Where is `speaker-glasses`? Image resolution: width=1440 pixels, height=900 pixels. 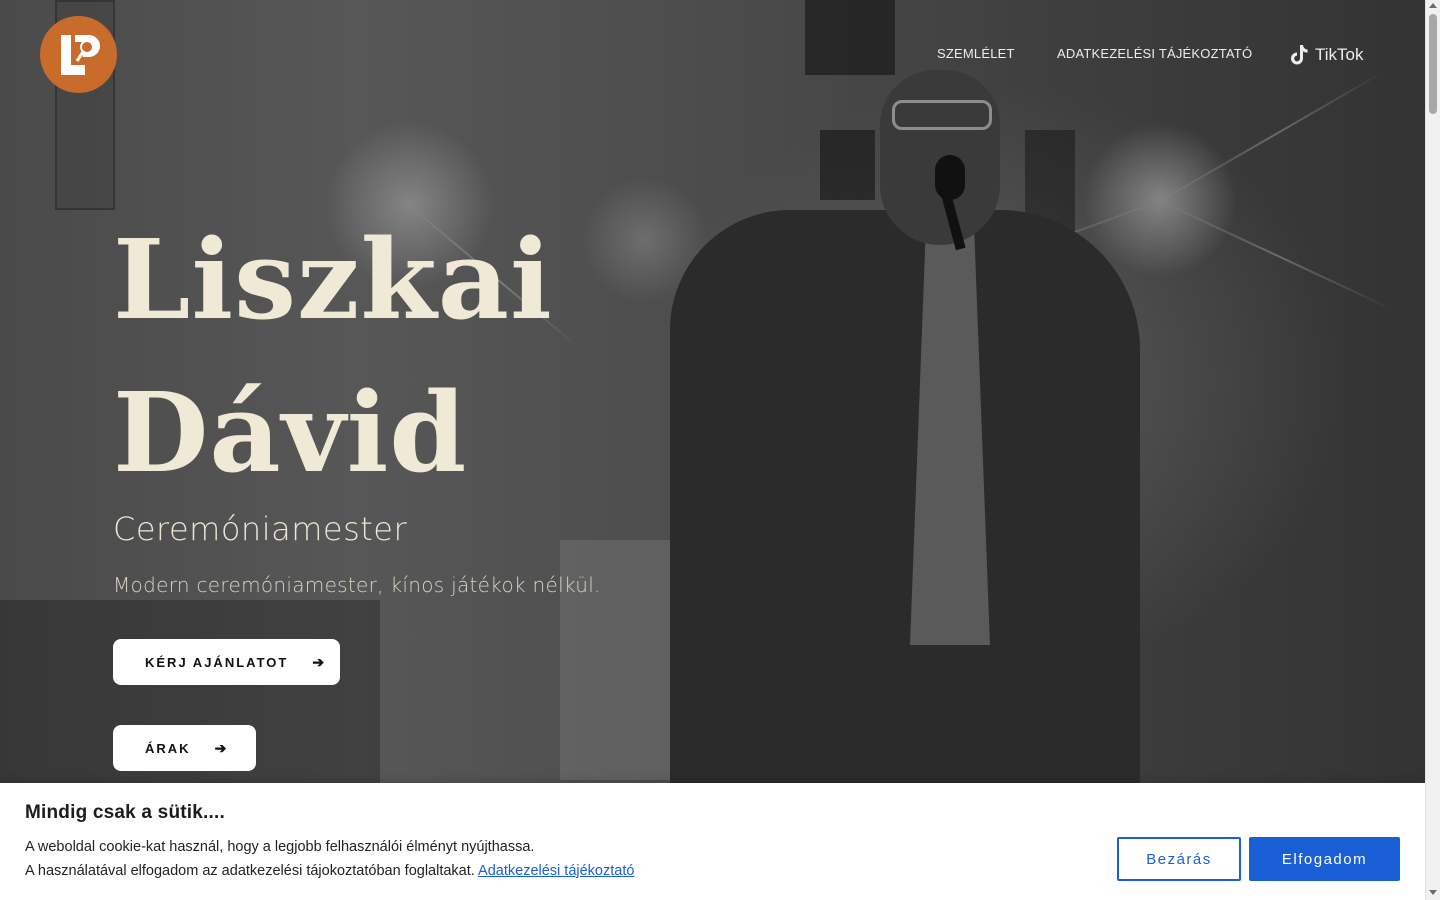 speaker-glasses is located at coordinates (942, 115).